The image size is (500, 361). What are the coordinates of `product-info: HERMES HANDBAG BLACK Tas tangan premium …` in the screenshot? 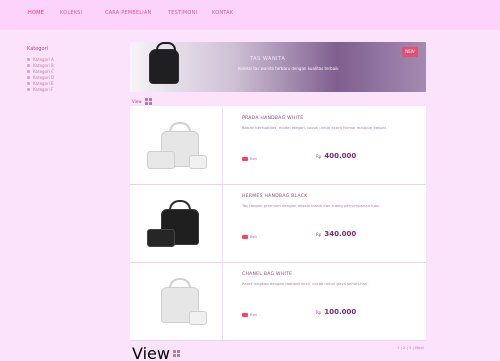 It's located at (331, 216).